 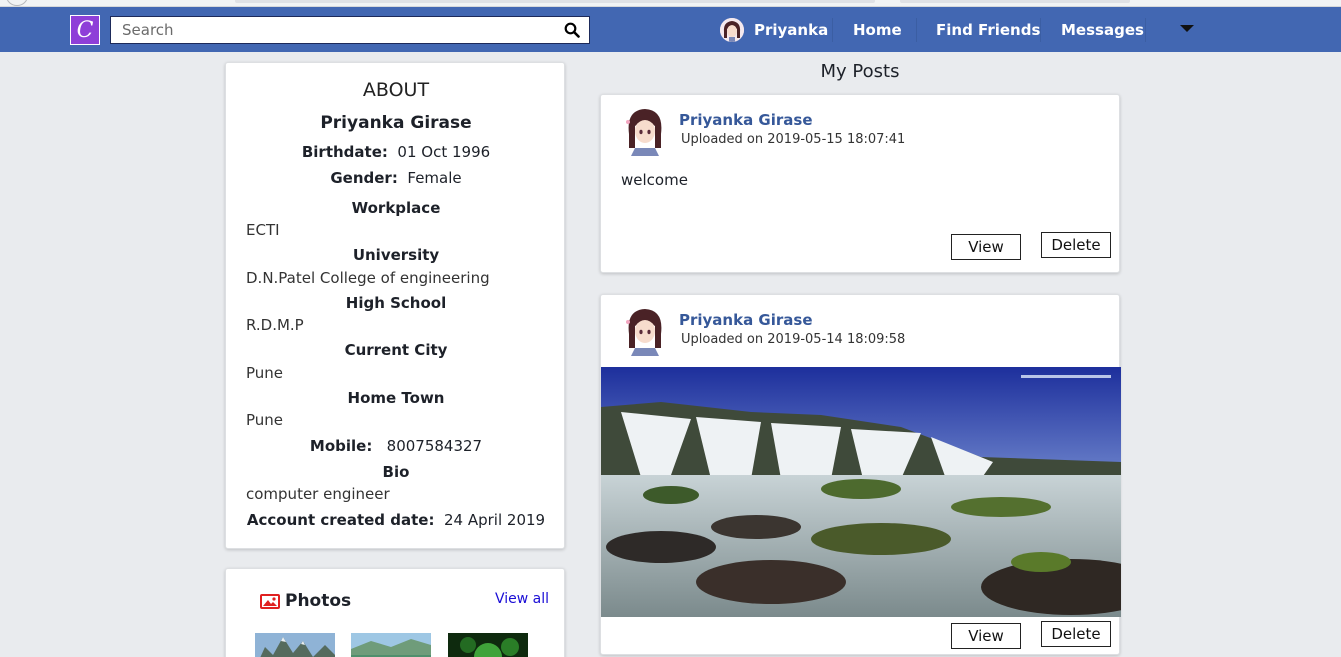 What do you see at coordinates (495, 520) in the screenshot?
I see `account-created-value: 24 April 2019` at bounding box center [495, 520].